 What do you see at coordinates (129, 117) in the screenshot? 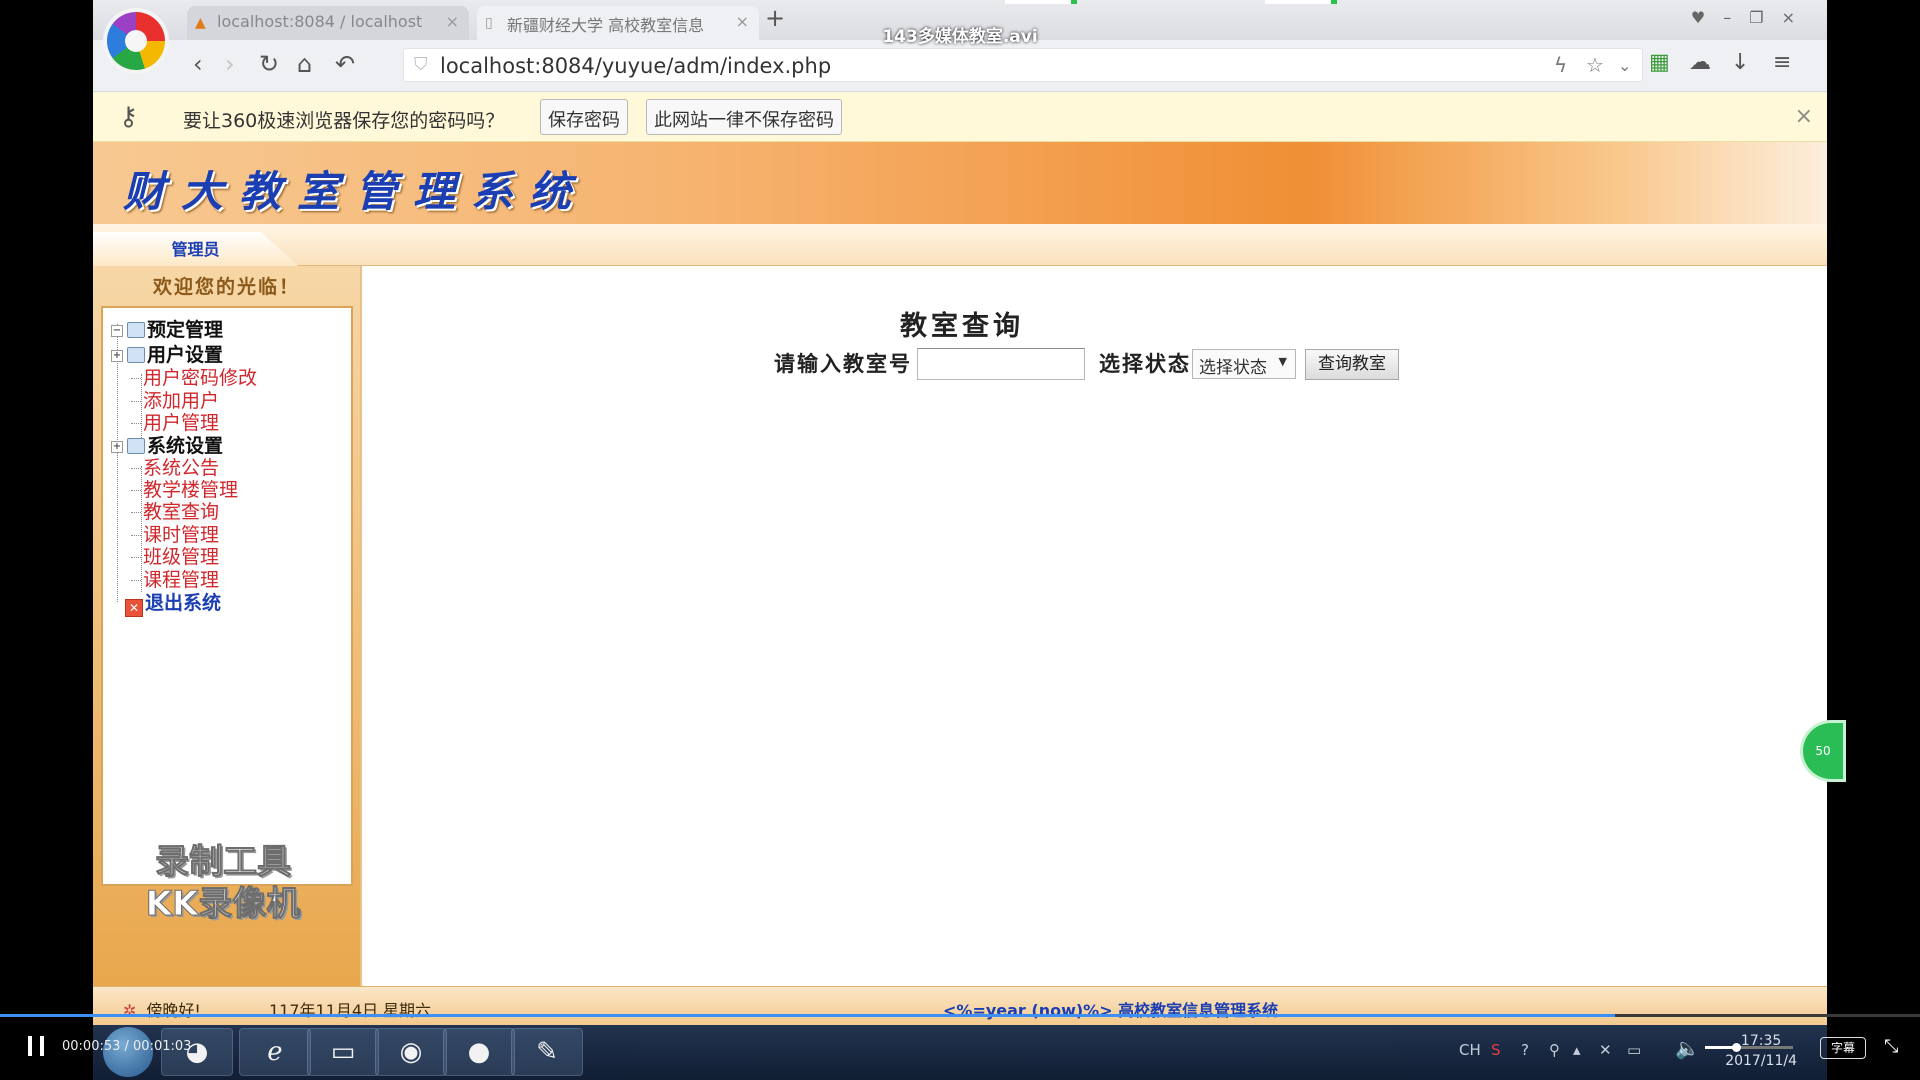
I see `key-icon: ⚷` at bounding box center [129, 117].